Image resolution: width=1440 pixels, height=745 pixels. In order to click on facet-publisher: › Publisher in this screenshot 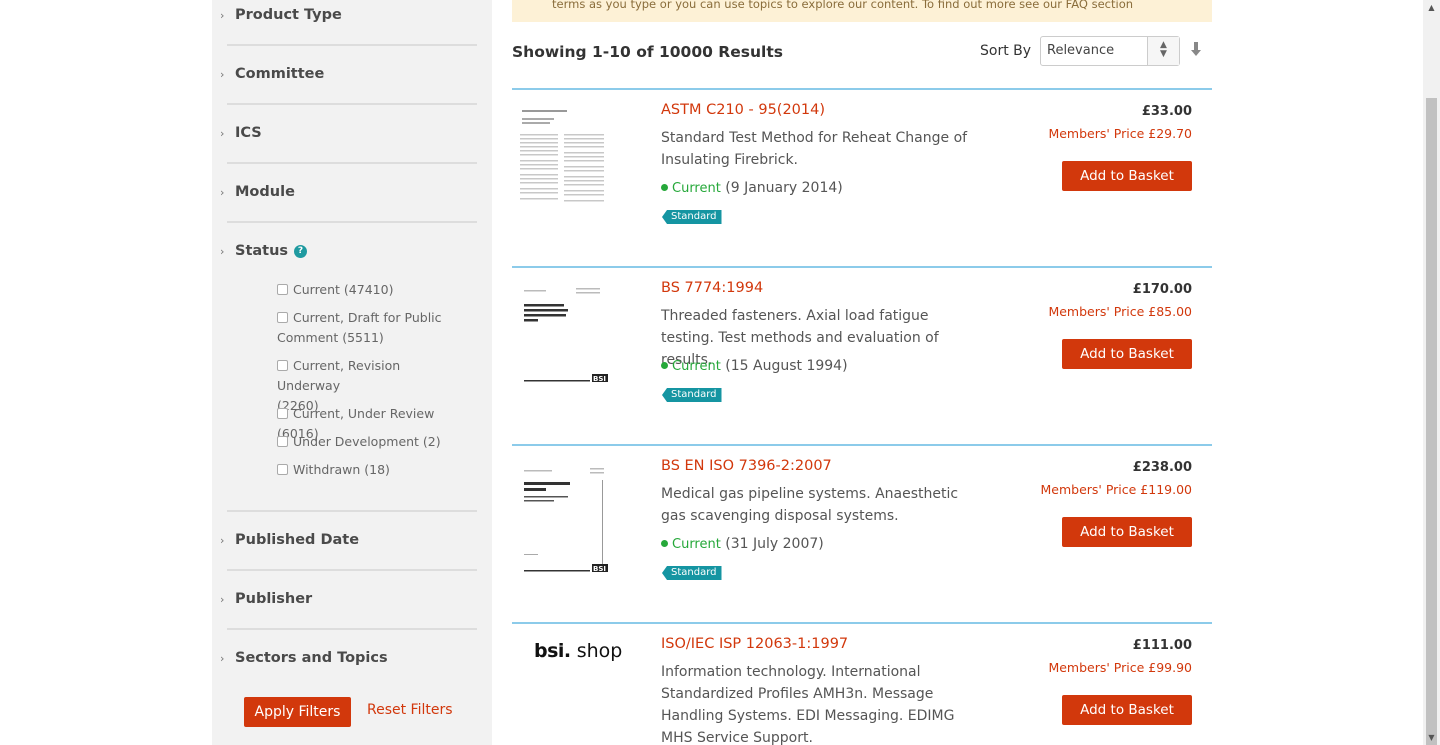, I will do `click(266, 599)`.